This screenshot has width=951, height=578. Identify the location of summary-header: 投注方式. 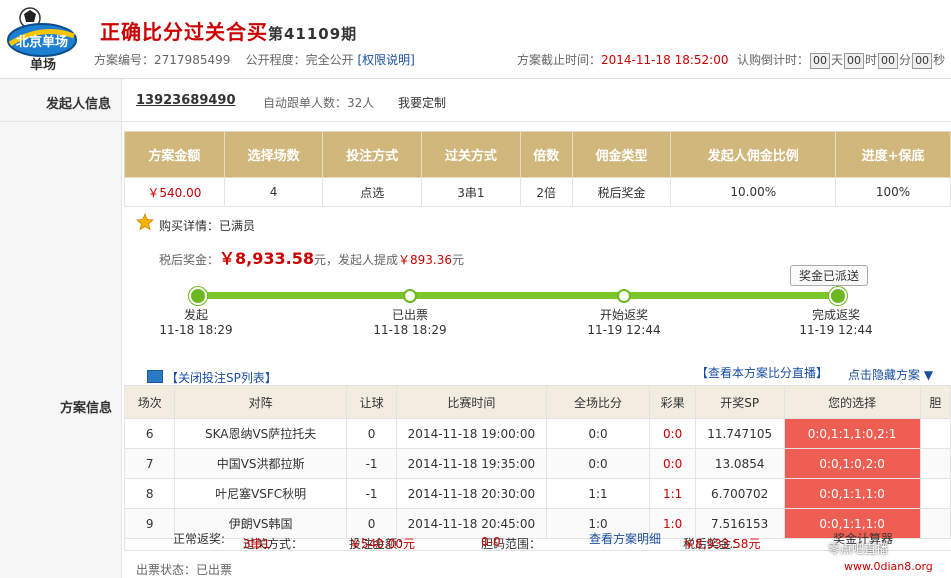
(372, 154).